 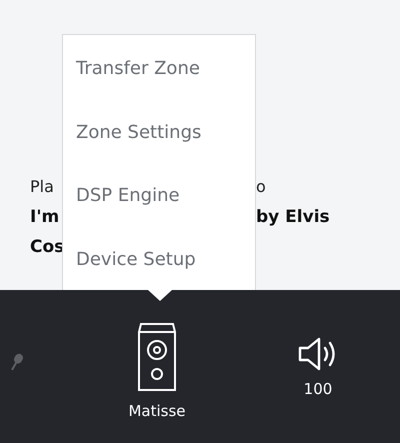 I want to click on speaker-icon, so click(x=157, y=356).